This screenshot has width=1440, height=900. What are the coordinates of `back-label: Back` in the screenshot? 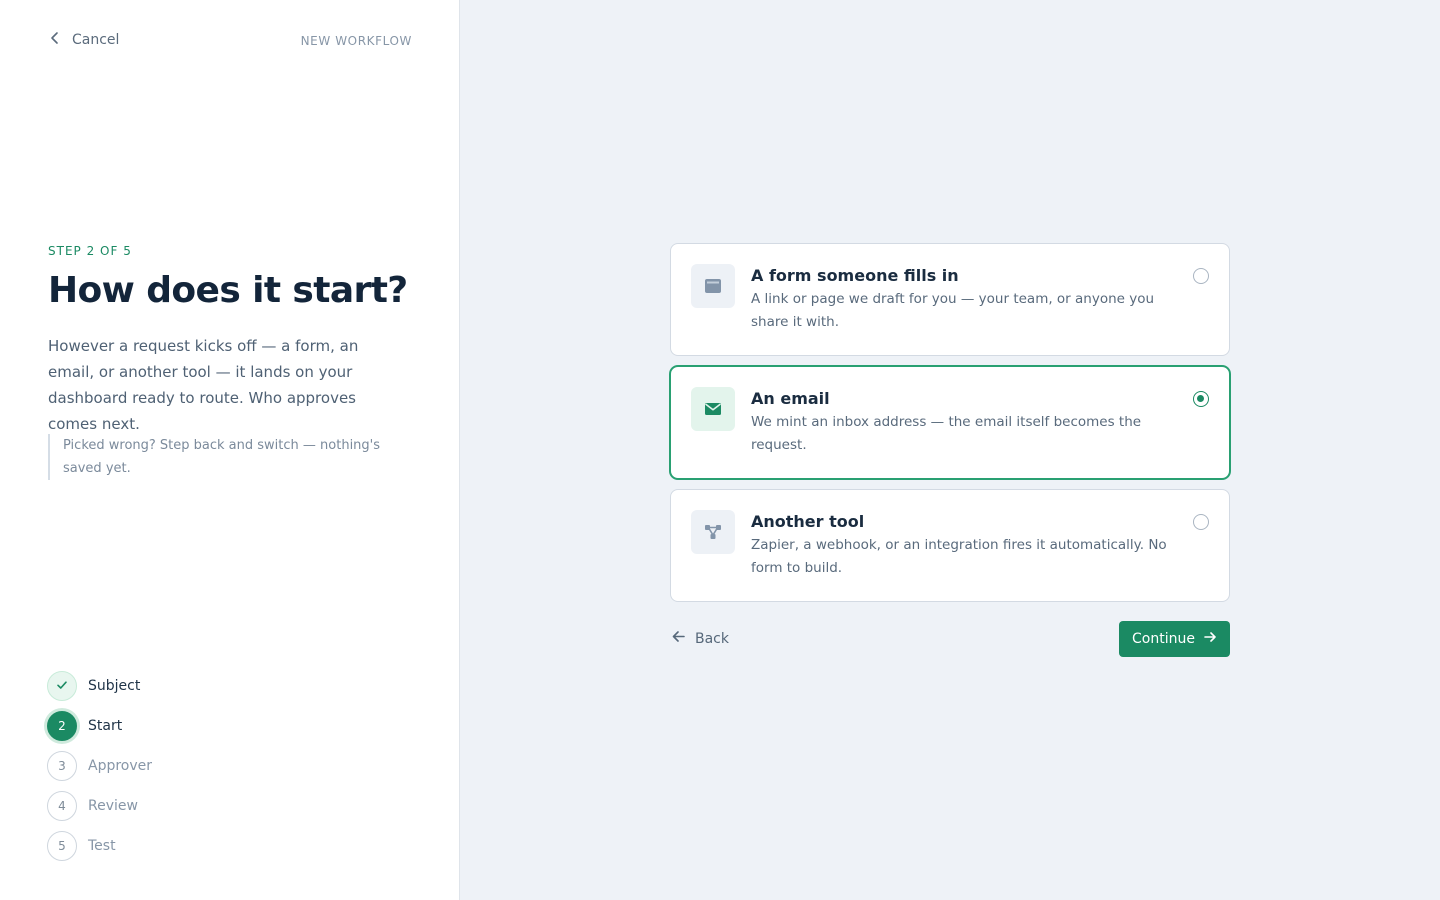 It's located at (712, 638).